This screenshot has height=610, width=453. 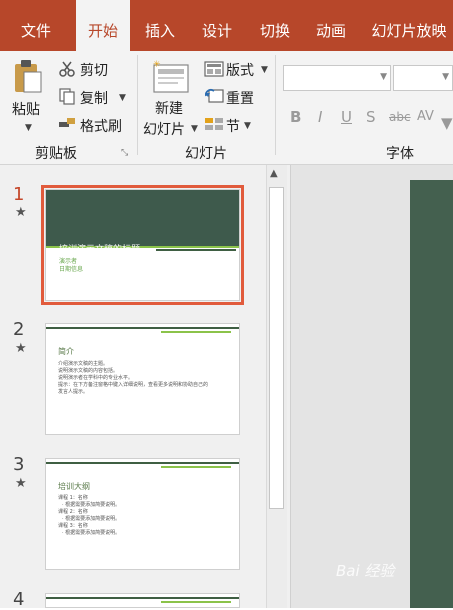 I want to click on slide-bullet: 介绍演示文稿的主题。, so click(x=83, y=364).